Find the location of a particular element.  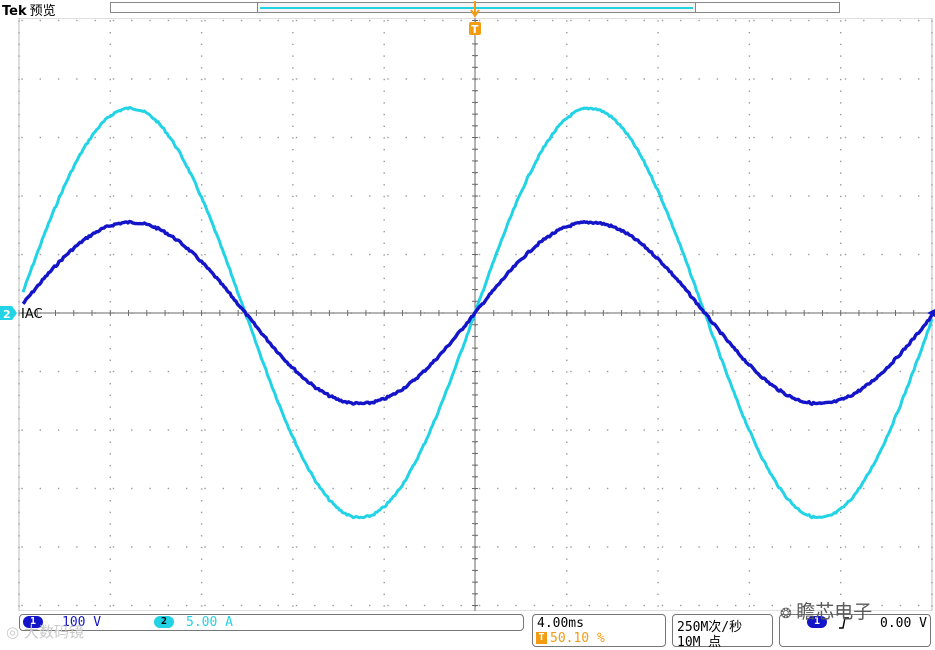

channel-scale-box: 1 100 V 2 5.00 A is located at coordinates (271, 622).